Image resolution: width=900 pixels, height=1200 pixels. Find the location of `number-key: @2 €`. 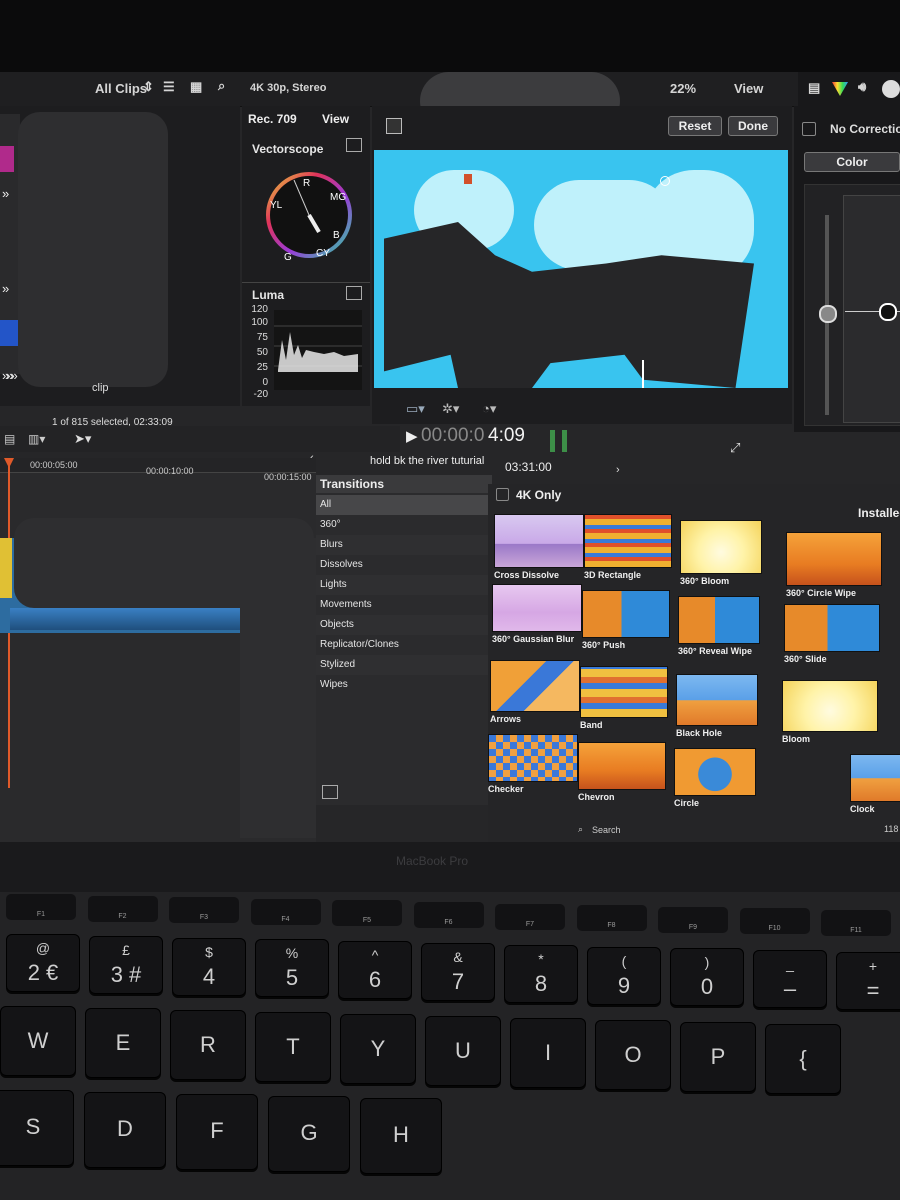

number-key: @2 € is located at coordinates (43, 963).